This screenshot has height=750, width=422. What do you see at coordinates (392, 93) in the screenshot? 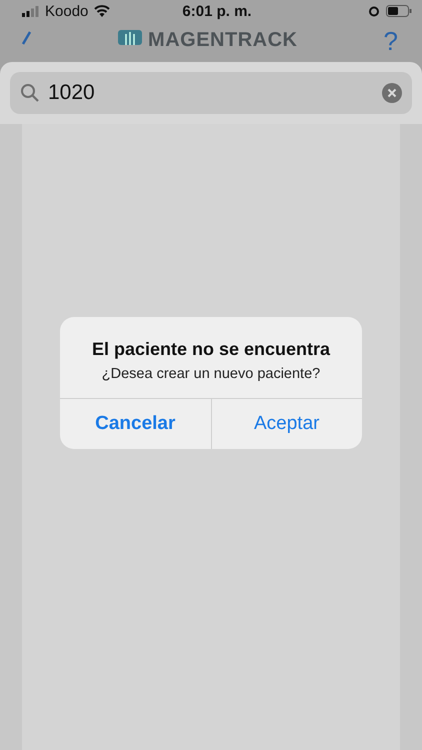
I see `clear-icon` at bounding box center [392, 93].